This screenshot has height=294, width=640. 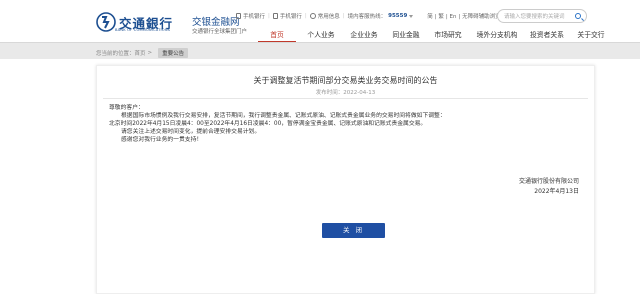 I want to click on logo-english-text: BANK OF COMMUNICATIONS, so click(x=143, y=30).